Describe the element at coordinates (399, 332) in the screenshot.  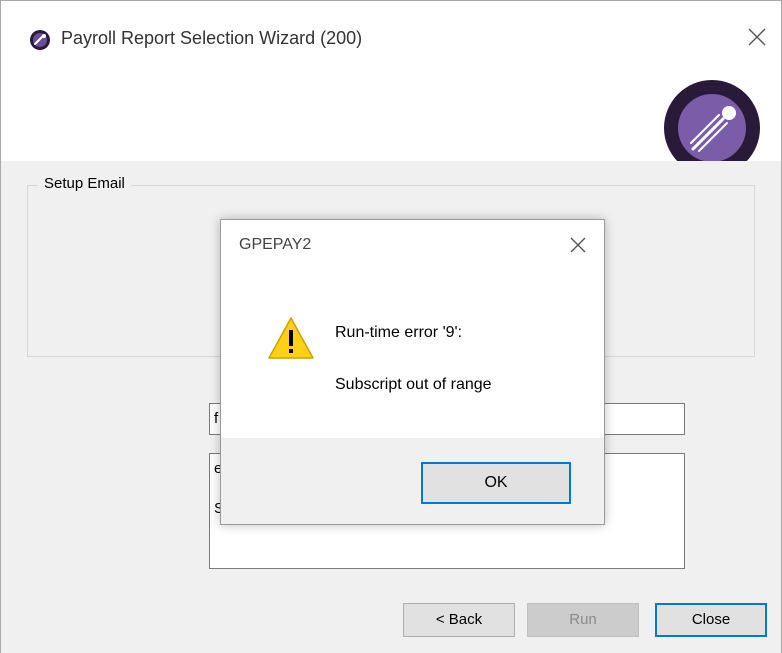
I see `error-message-title: Run-time error '9':` at that location.